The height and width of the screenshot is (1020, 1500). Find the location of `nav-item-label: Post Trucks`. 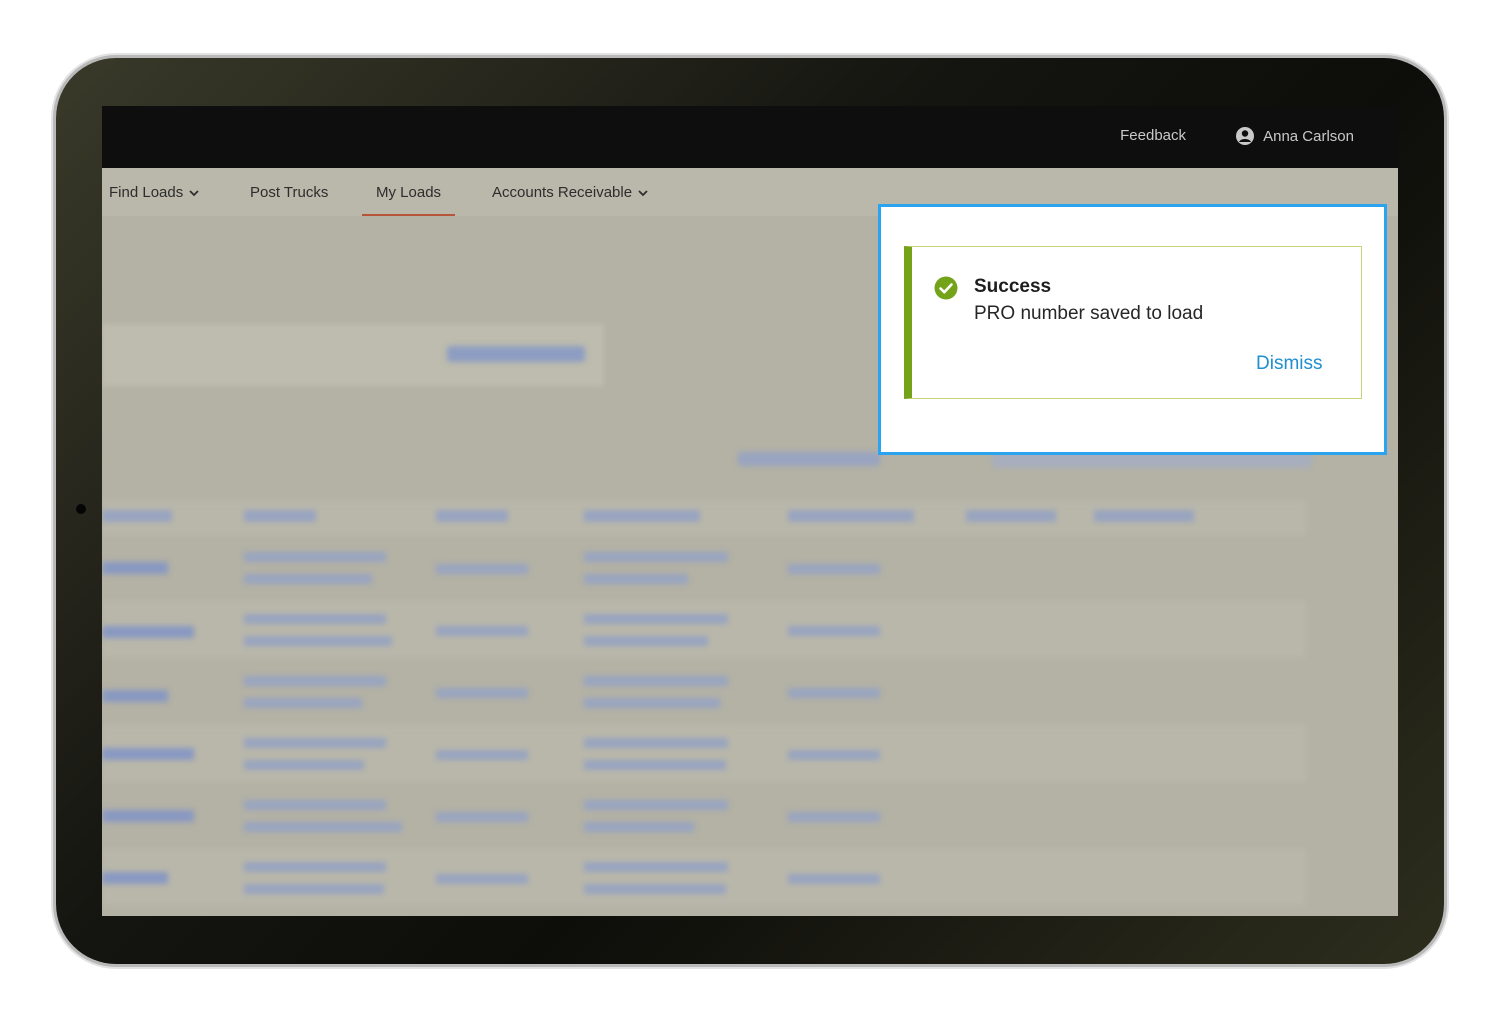

nav-item-label: Post Trucks is located at coordinates (289, 192).